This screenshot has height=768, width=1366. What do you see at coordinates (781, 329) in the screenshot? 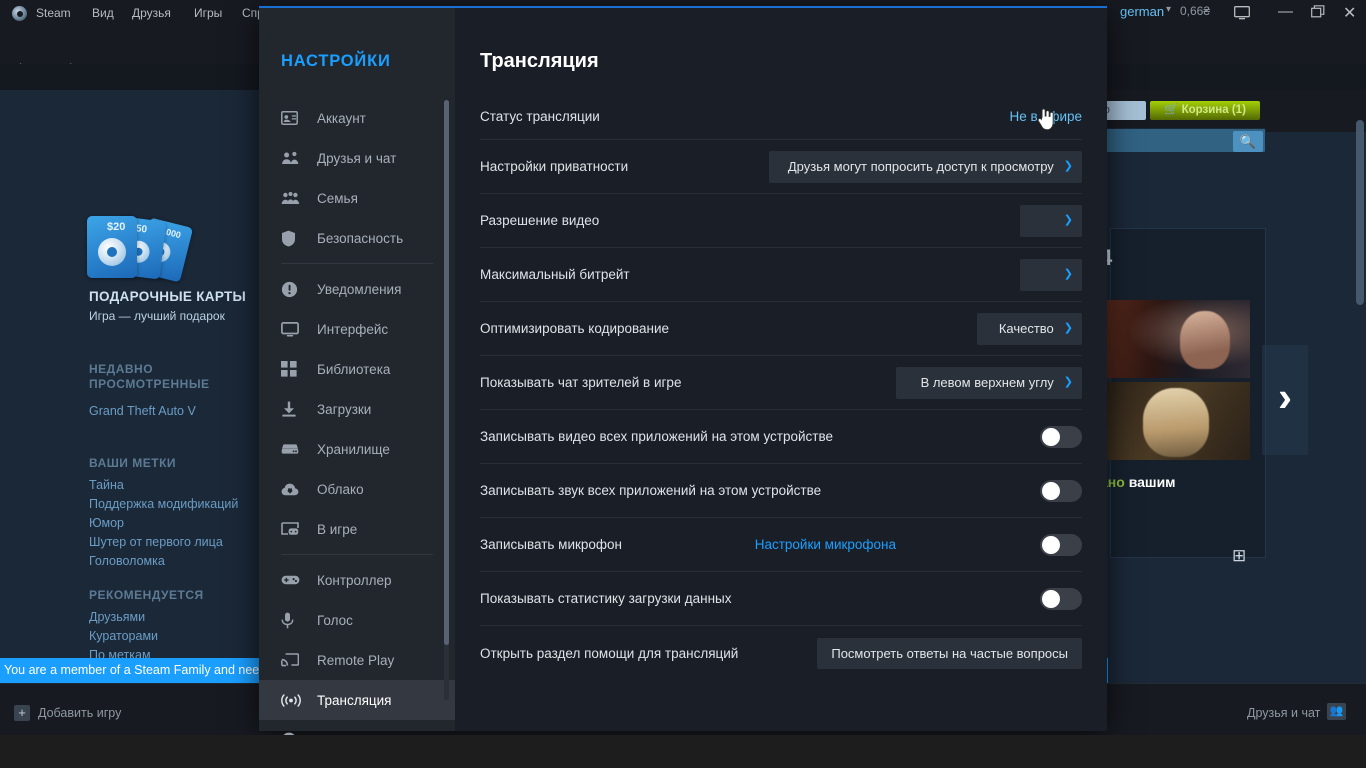
I see `row-optimize-encoding: Оптимизировать кодирование Качество ❯` at bounding box center [781, 329].